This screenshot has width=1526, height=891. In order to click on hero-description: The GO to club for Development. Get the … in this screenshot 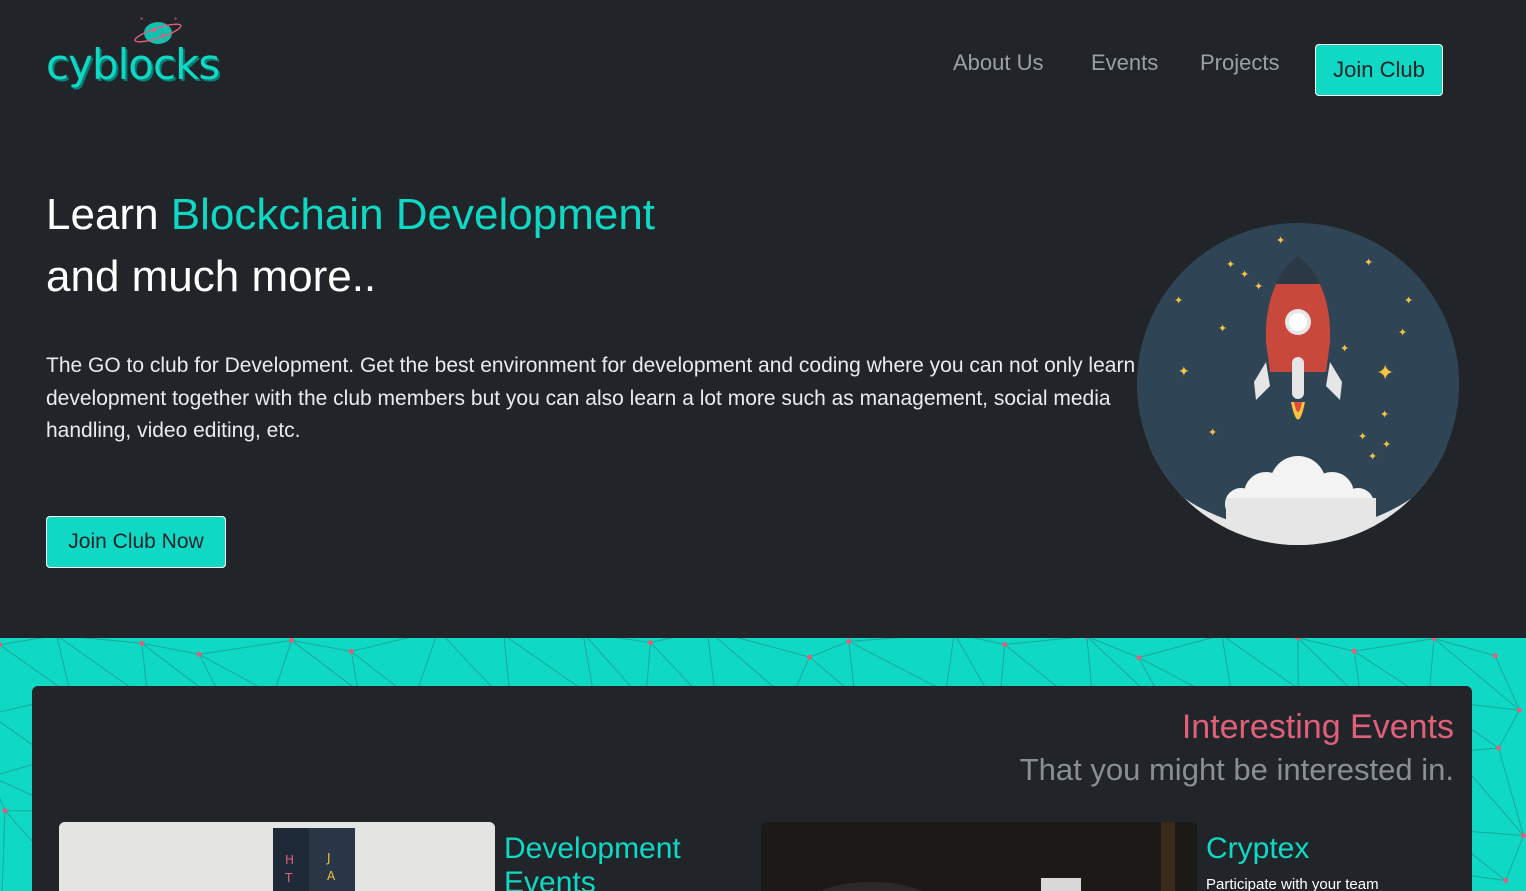, I will do `click(591, 398)`.